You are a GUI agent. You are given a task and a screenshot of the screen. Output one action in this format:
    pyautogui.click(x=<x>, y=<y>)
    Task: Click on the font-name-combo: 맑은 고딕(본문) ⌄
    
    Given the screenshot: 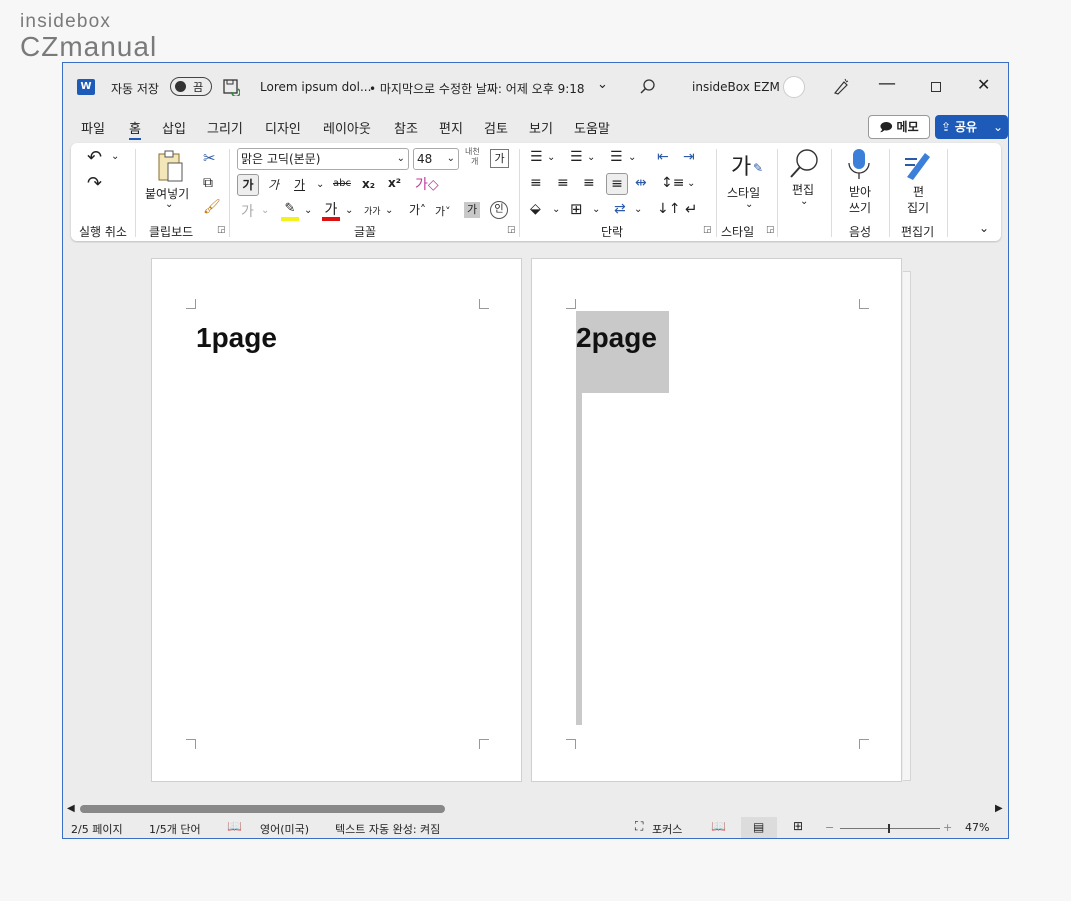 What is the action you would take?
    pyautogui.click(x=323, y=159)
    